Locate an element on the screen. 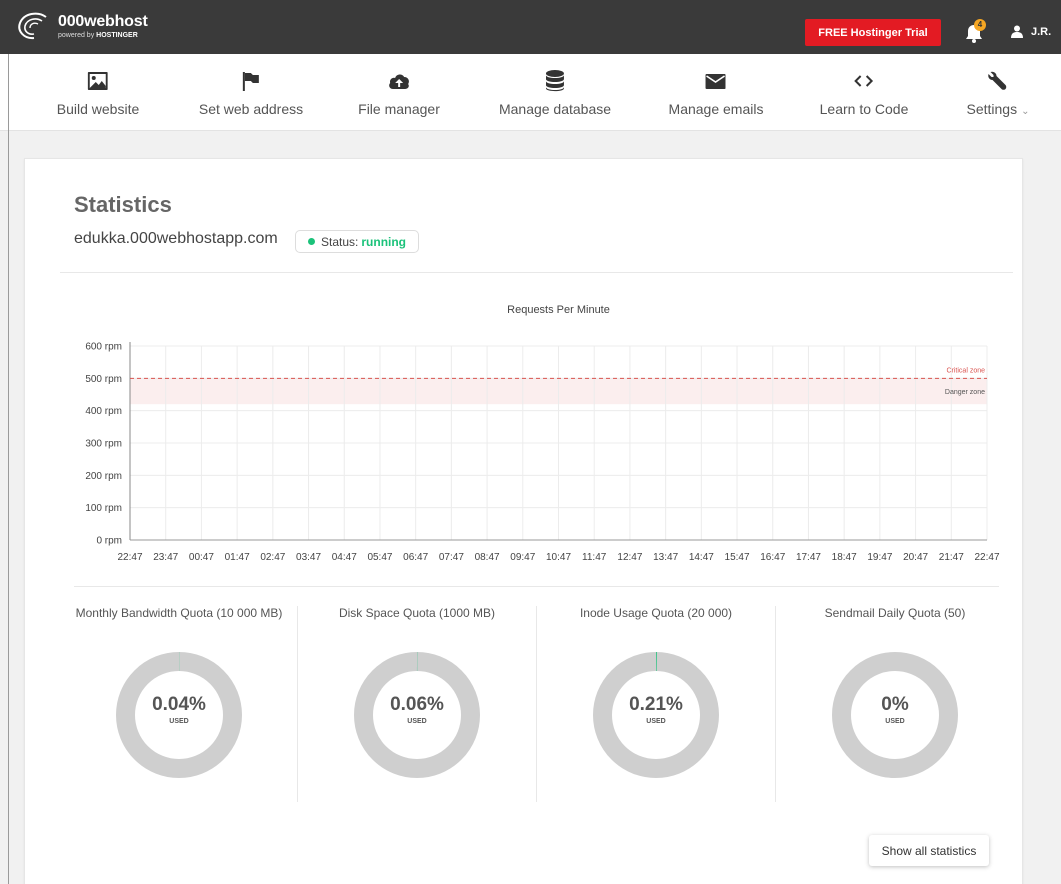 The width and height of the screenshot is (1061, 884). domain-name: edukka.000webhostapp.com is located at coordinates (176, 238).